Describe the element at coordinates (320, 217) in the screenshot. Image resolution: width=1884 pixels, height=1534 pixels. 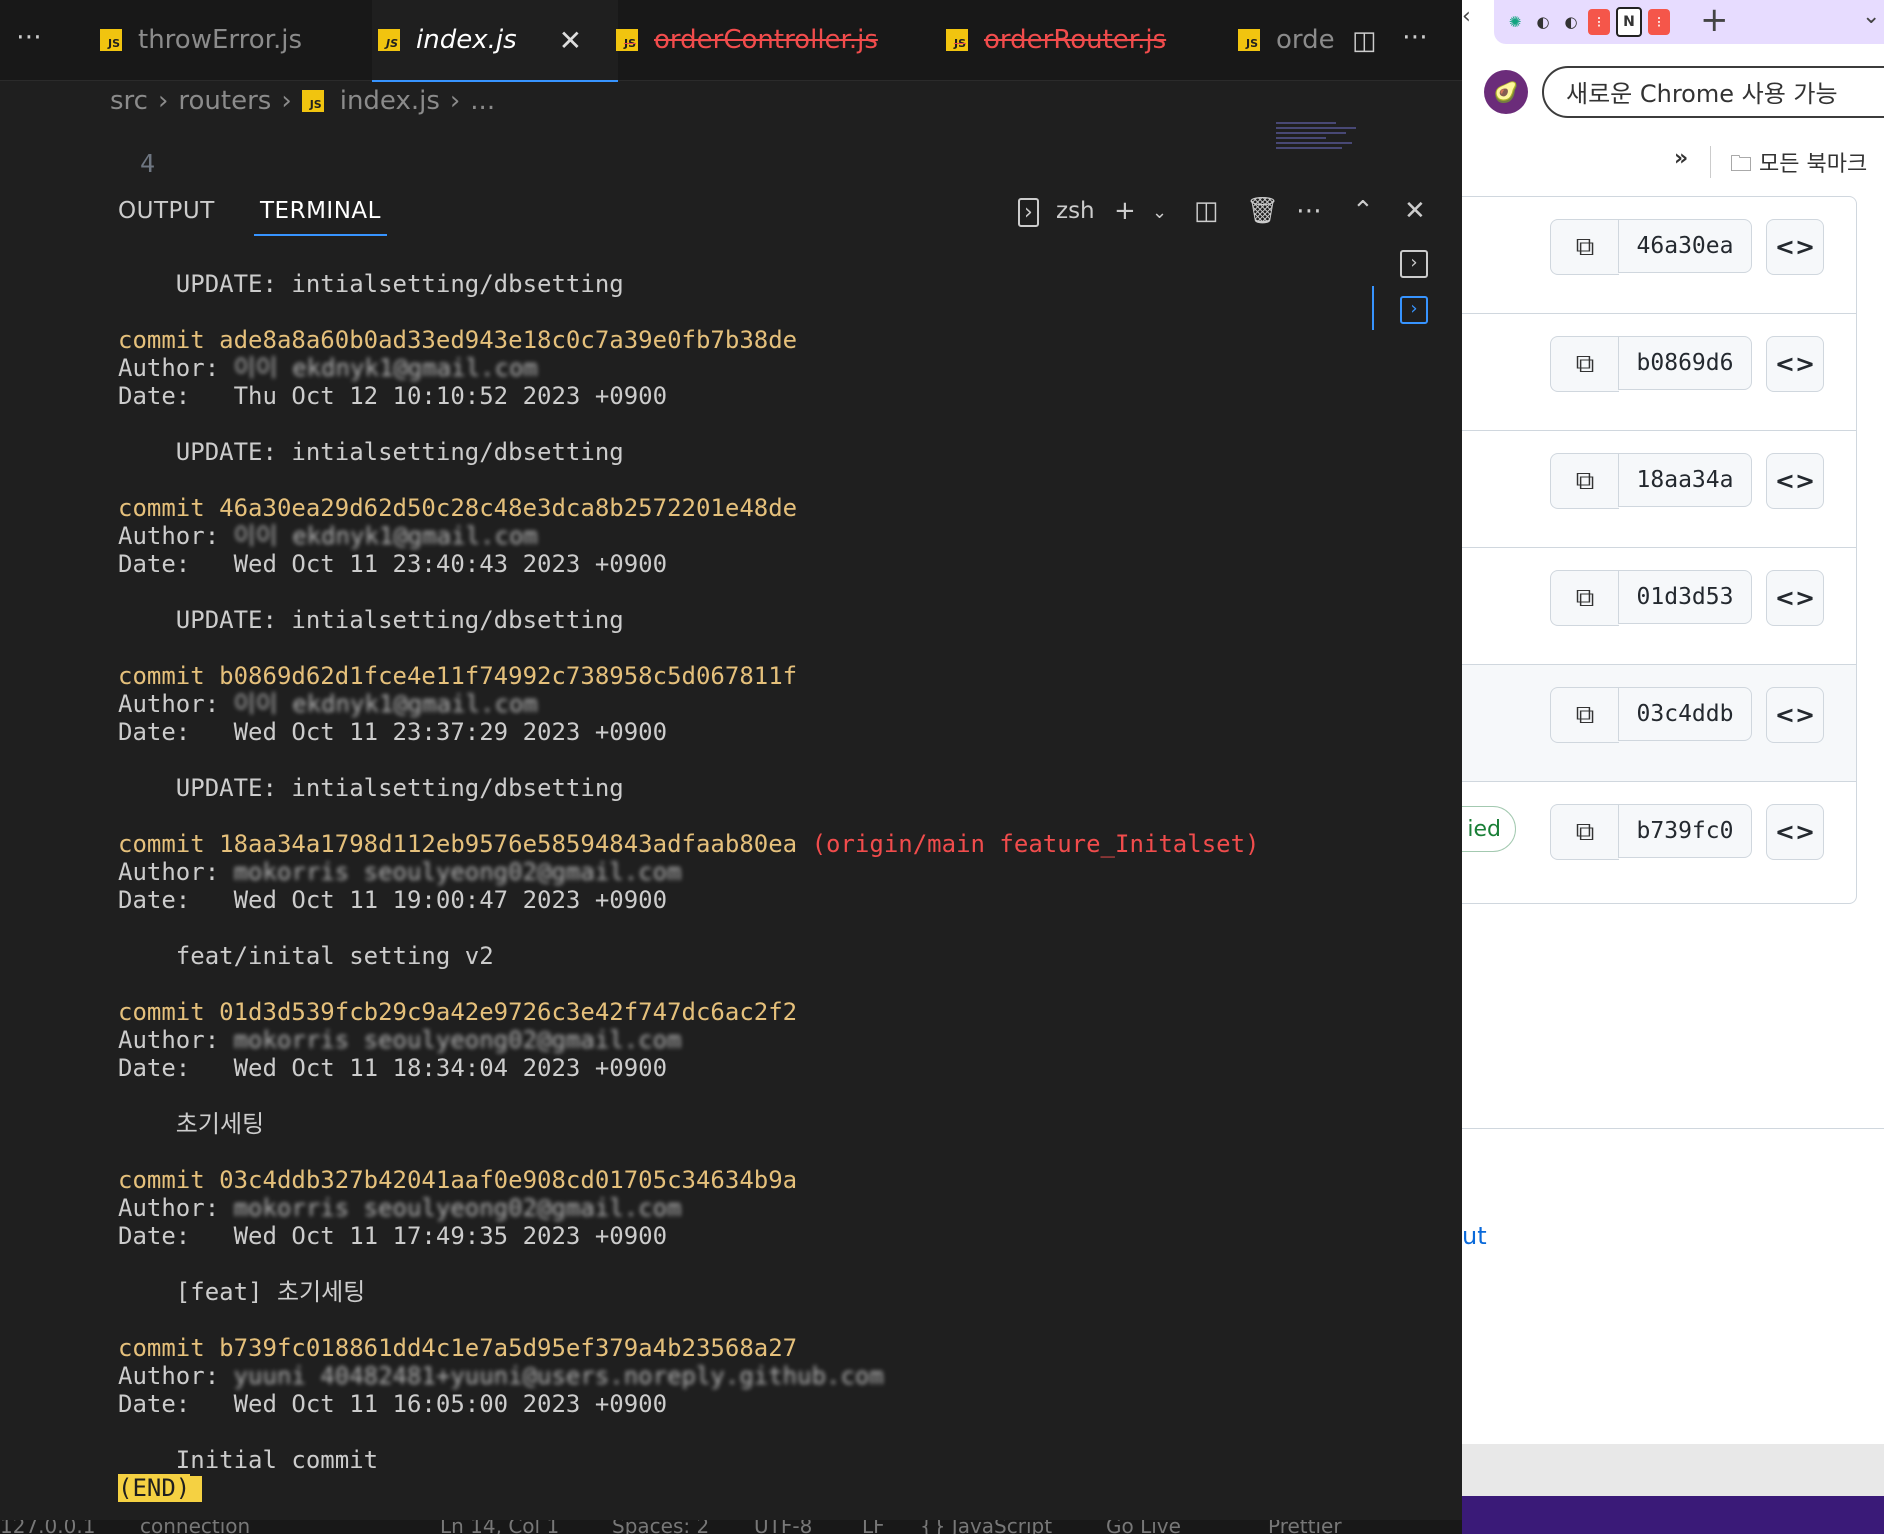
I see `tab-terminal: TERMINAL` at that location.